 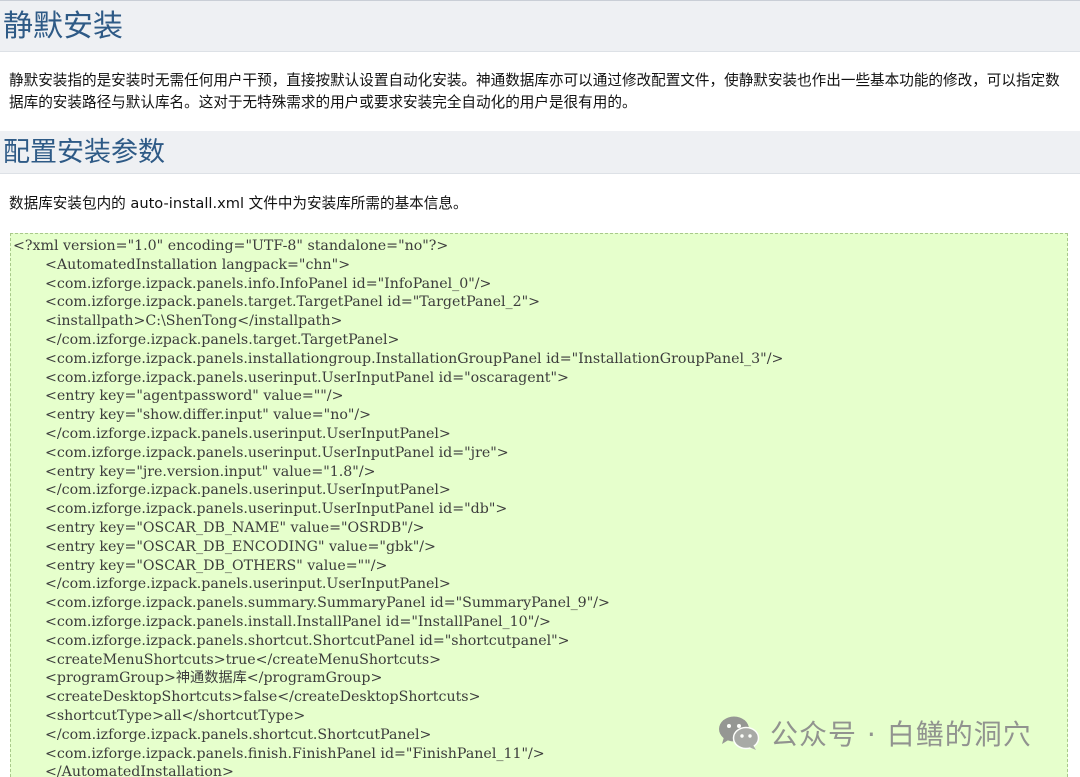 What do you see at coordinates (540, 152) in the screenshot?
I see `section-header-config-params: 配置安装参数` at bounding box center [540, 152].